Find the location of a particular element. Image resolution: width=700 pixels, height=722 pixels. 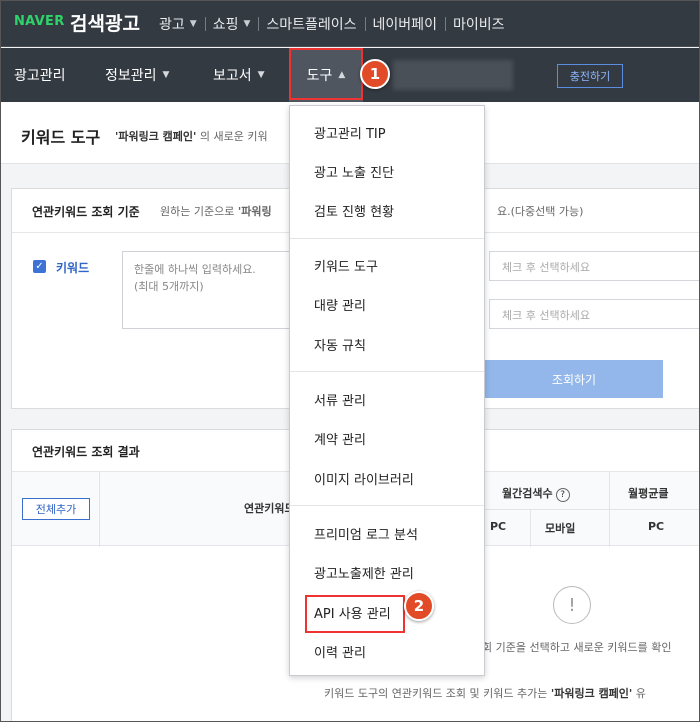

top-menu-item-shopping: 쇼핑 ▼ is located at coordinates (231, 24).